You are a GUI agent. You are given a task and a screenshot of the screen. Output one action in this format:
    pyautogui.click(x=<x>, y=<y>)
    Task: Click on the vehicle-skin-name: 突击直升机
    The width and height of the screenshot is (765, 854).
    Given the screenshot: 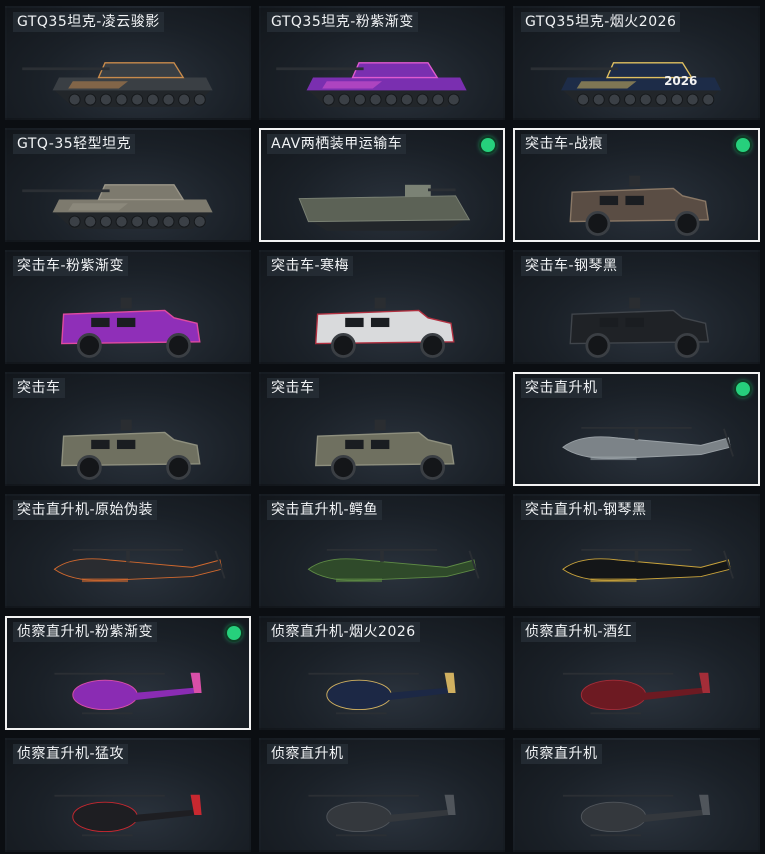 What is the action you would take?
    pyautogui.click(x=561, y=388)
    